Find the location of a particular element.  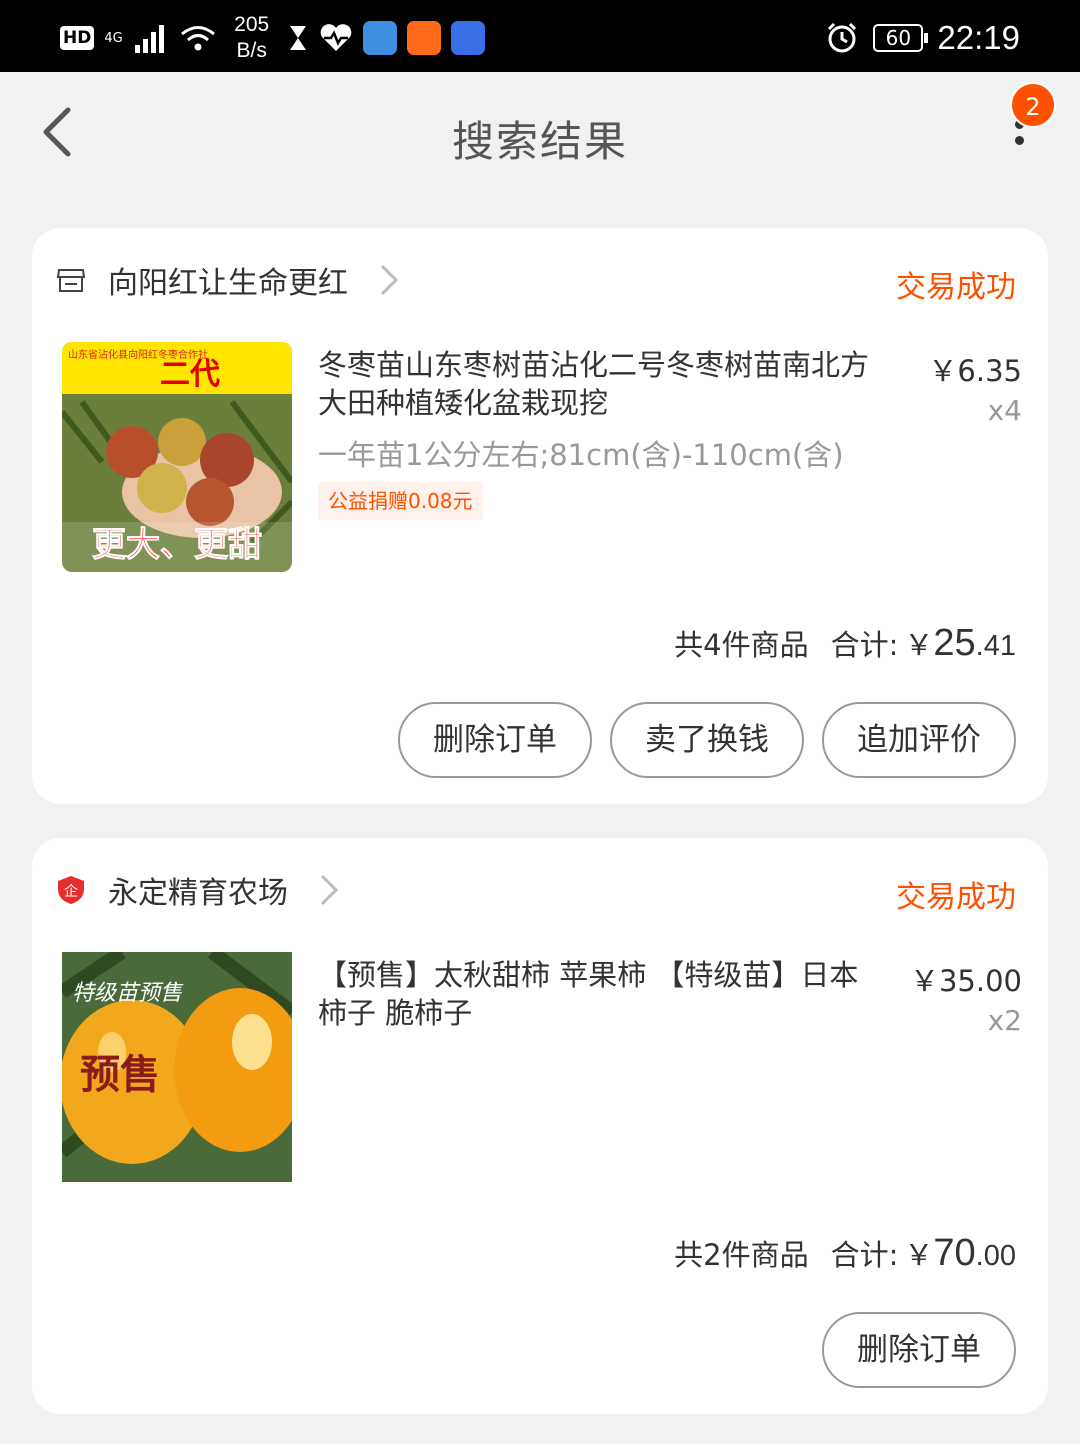

app-notification-blue-icon is located at coordinates (379, 38).